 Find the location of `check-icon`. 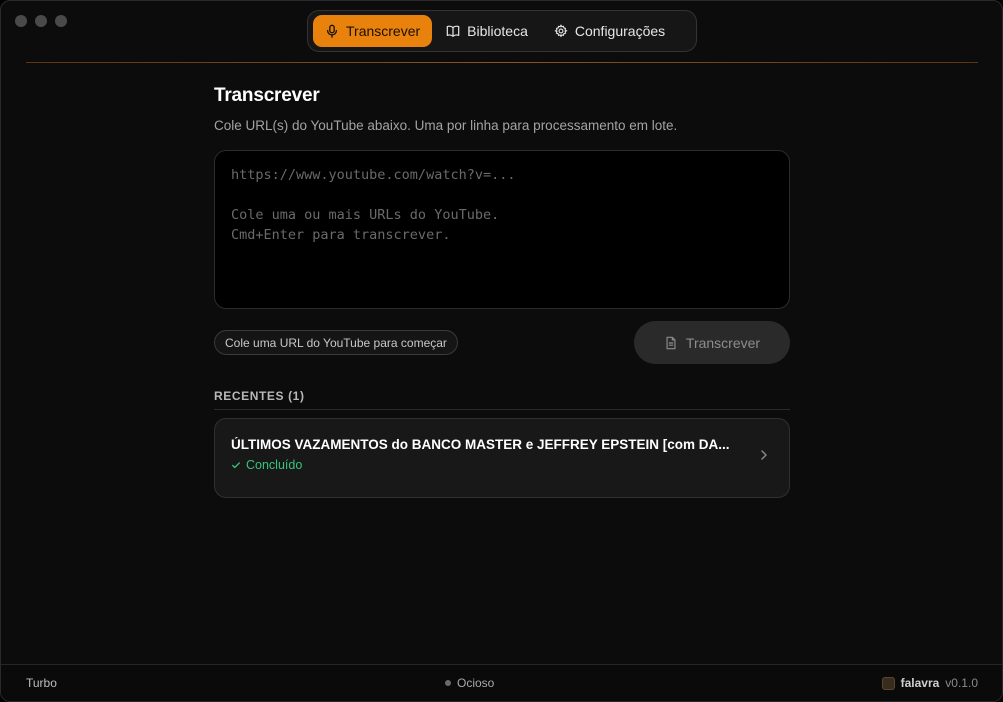

check-icon is located at coordinates (236, 465).